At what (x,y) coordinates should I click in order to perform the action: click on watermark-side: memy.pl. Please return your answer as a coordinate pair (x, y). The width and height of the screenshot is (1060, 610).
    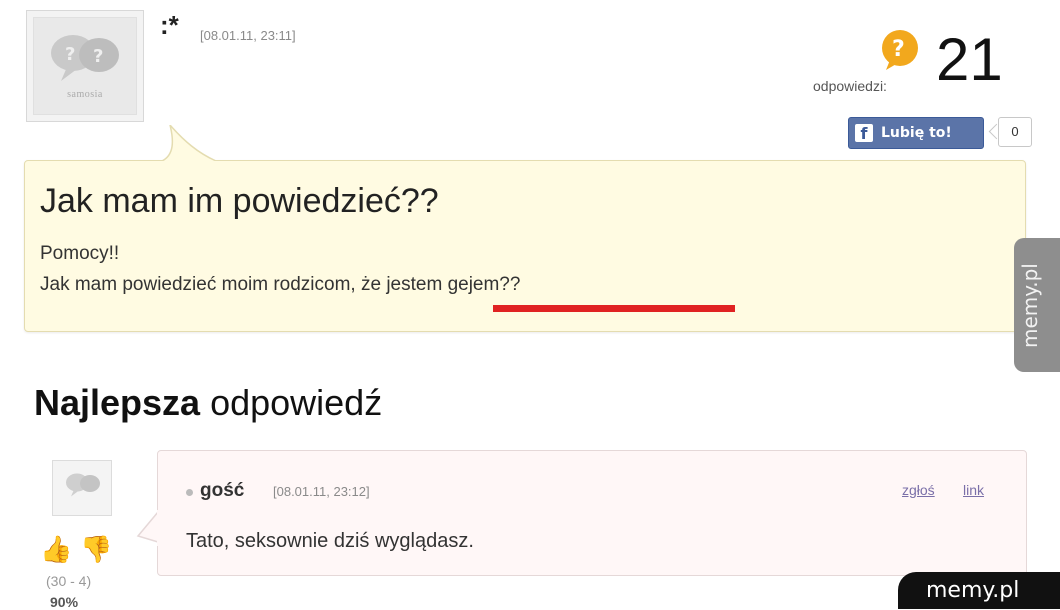
    Looking at the image, I should click on (1037, 305).